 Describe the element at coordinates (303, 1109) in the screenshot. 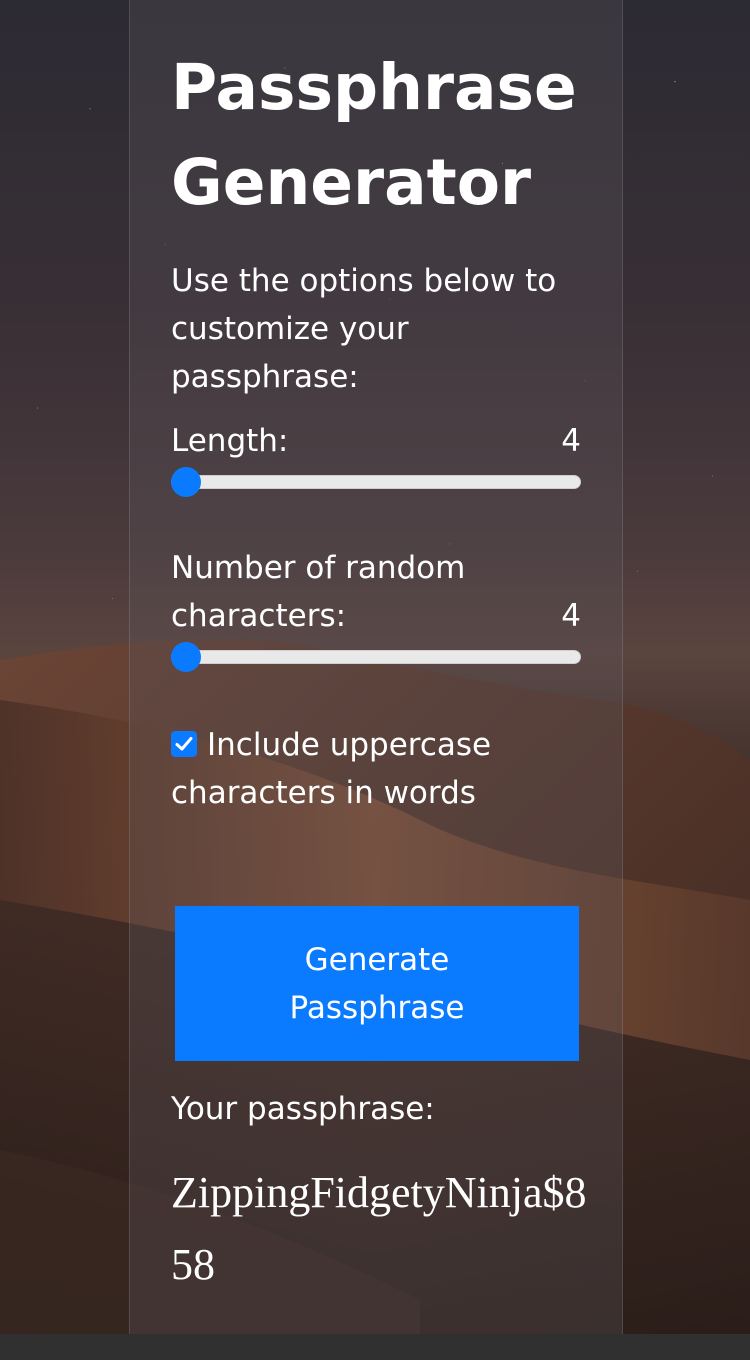

I see `result-label: Your passphrase:` at that location.